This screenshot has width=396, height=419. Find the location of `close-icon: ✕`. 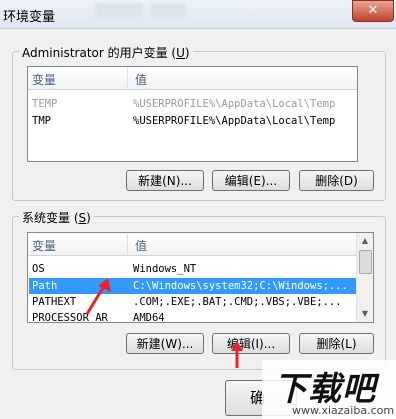

close-icon: ✕ is located at coordinates (373, 10).